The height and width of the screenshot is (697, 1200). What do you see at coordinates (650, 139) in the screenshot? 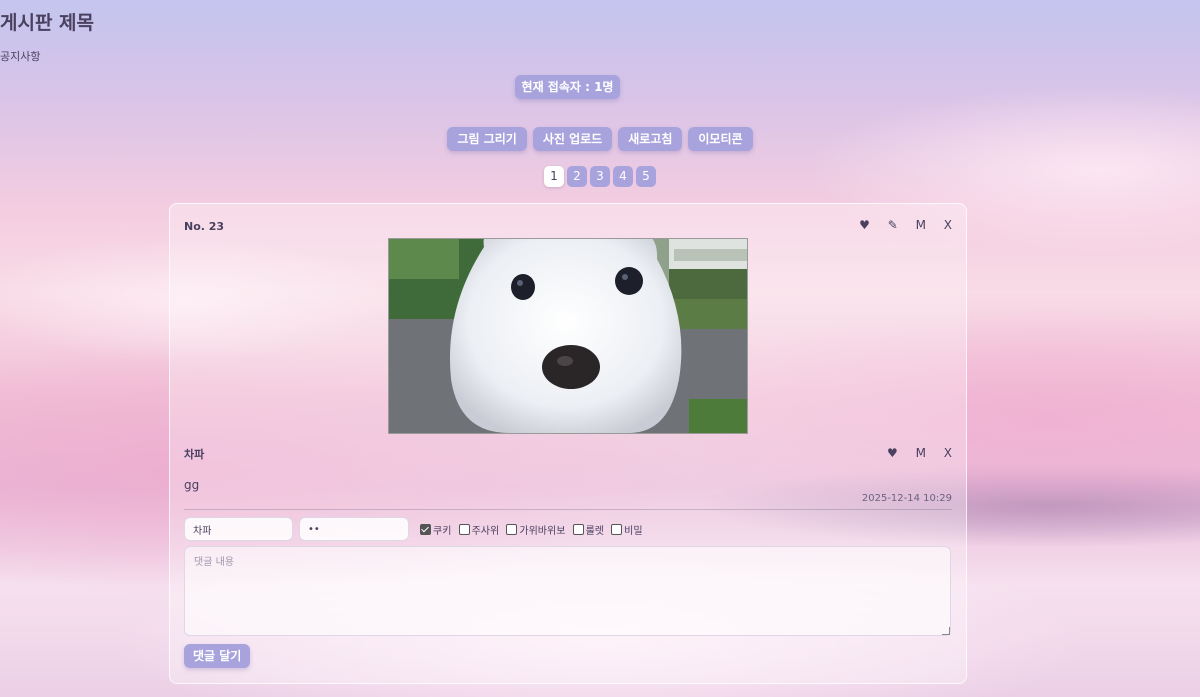
I see `refresh-button: 새로고침` at bounding box center [650, 139].